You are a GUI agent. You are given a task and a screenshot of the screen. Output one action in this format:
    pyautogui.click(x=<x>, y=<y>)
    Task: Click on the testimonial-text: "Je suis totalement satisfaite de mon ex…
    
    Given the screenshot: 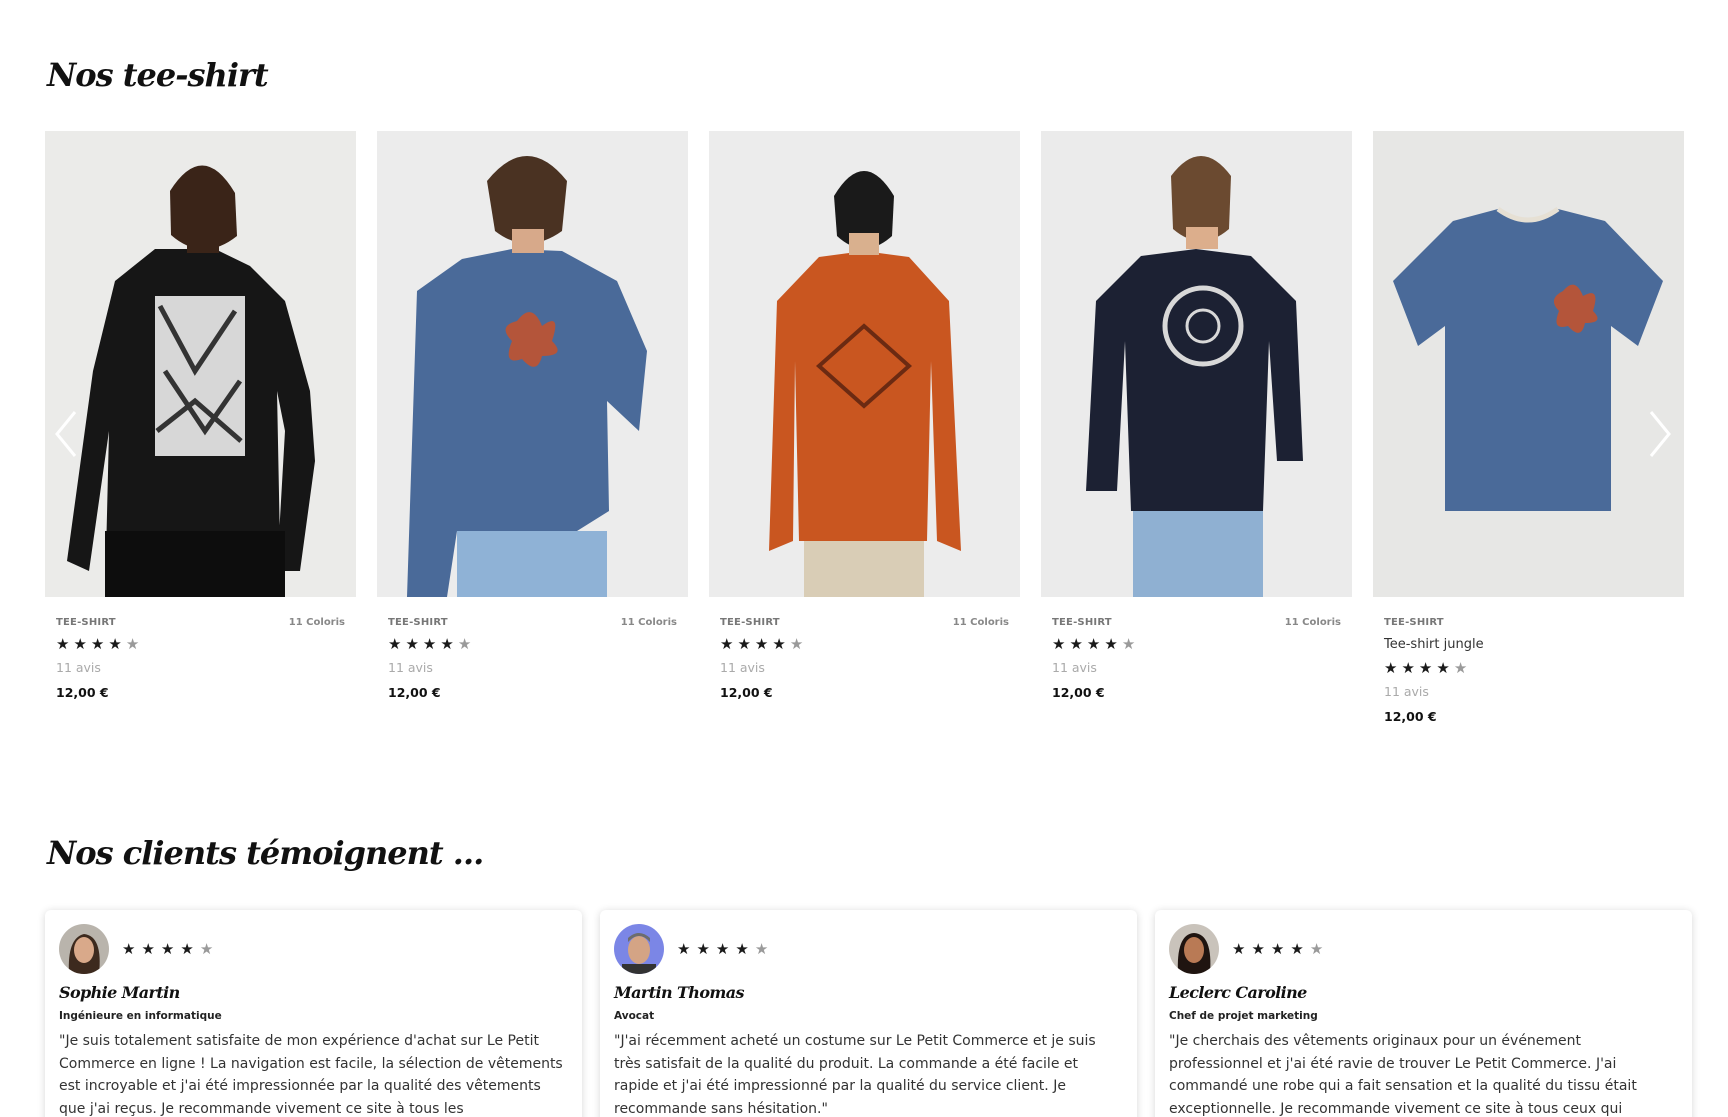 What is the action you would take?
    pyautogui.click(x=311, y=1075)
    